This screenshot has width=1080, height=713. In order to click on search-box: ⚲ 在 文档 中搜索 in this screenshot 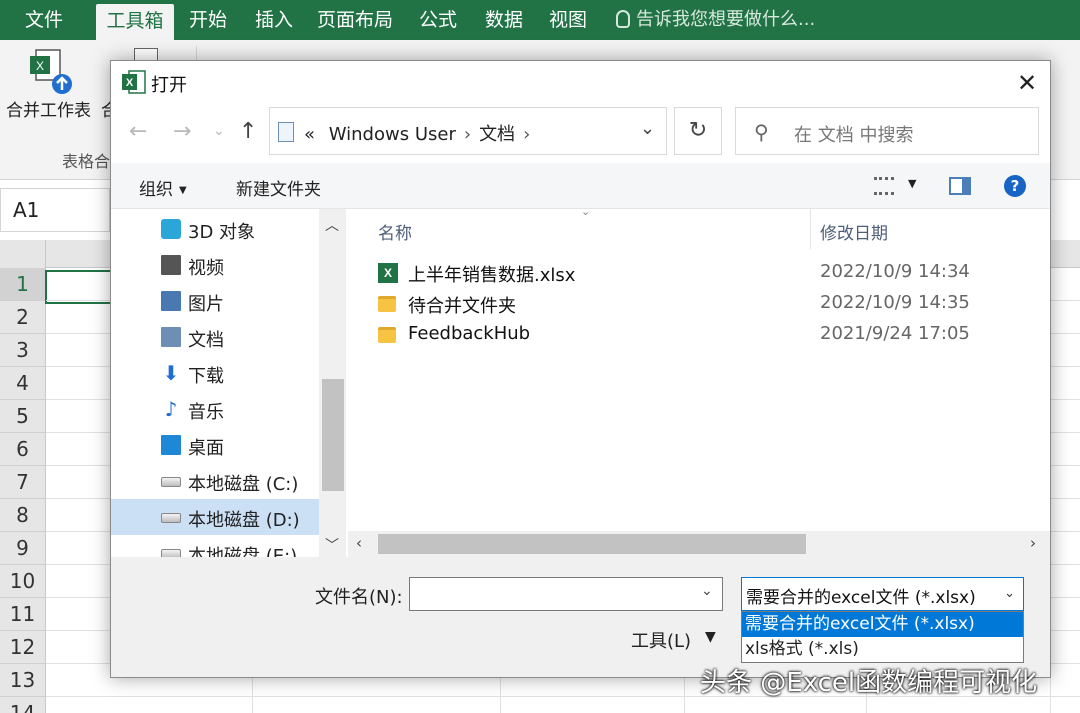, I will do `click(887, 131)`.